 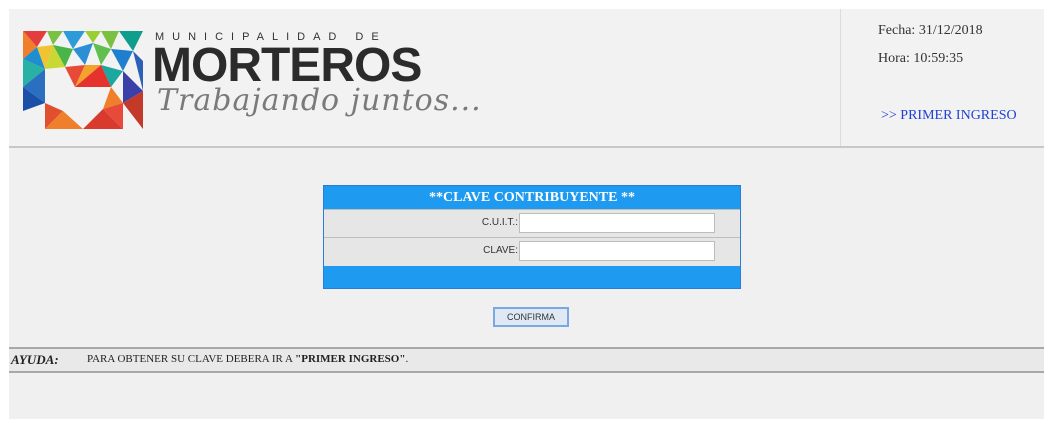 I want to click on help-text-prefix: PARA OBTENER SU CLAVE DEBERA IR A, so click(x=191, y=359).